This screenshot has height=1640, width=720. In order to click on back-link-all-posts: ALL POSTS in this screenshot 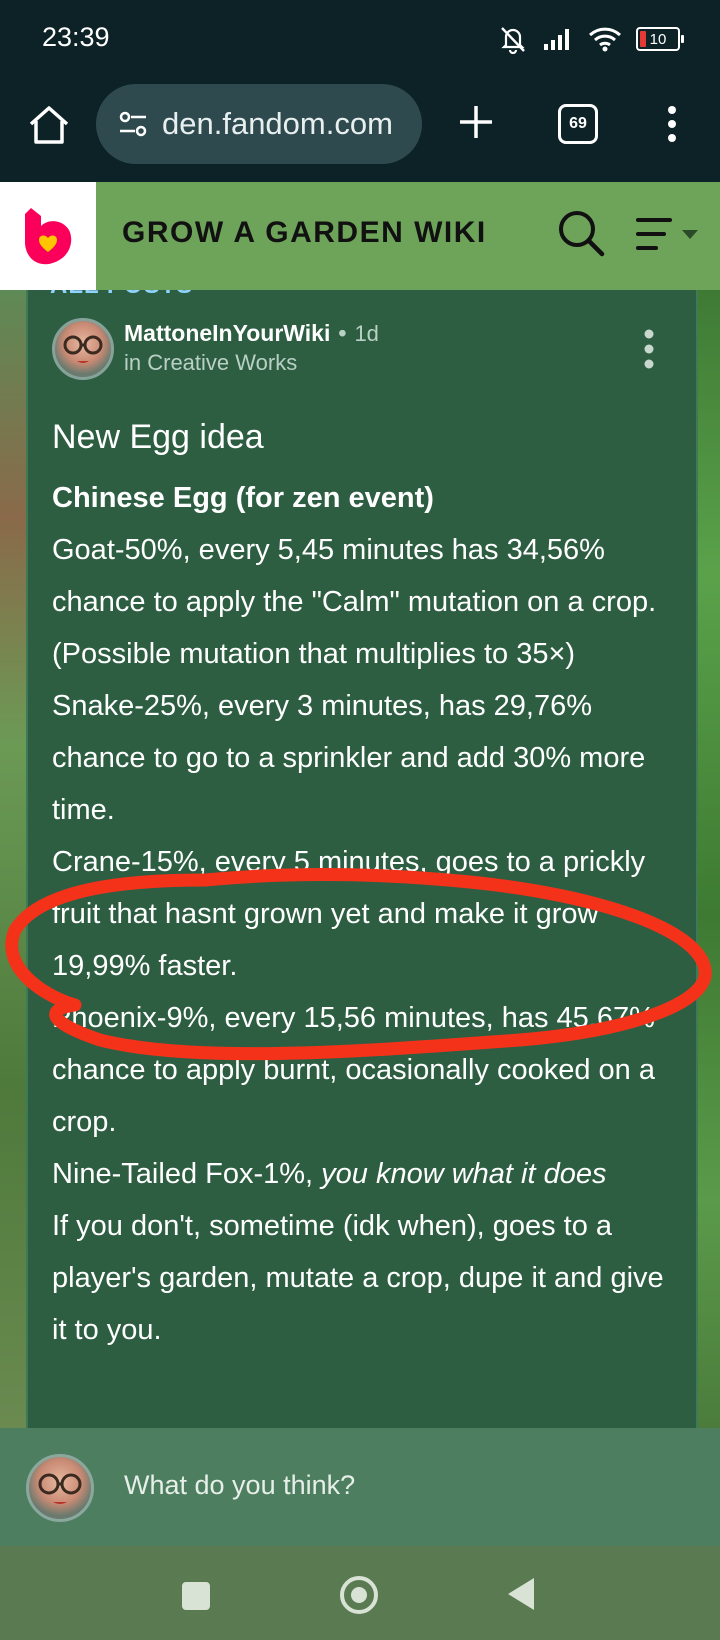, I will do `click(121, 295)`.